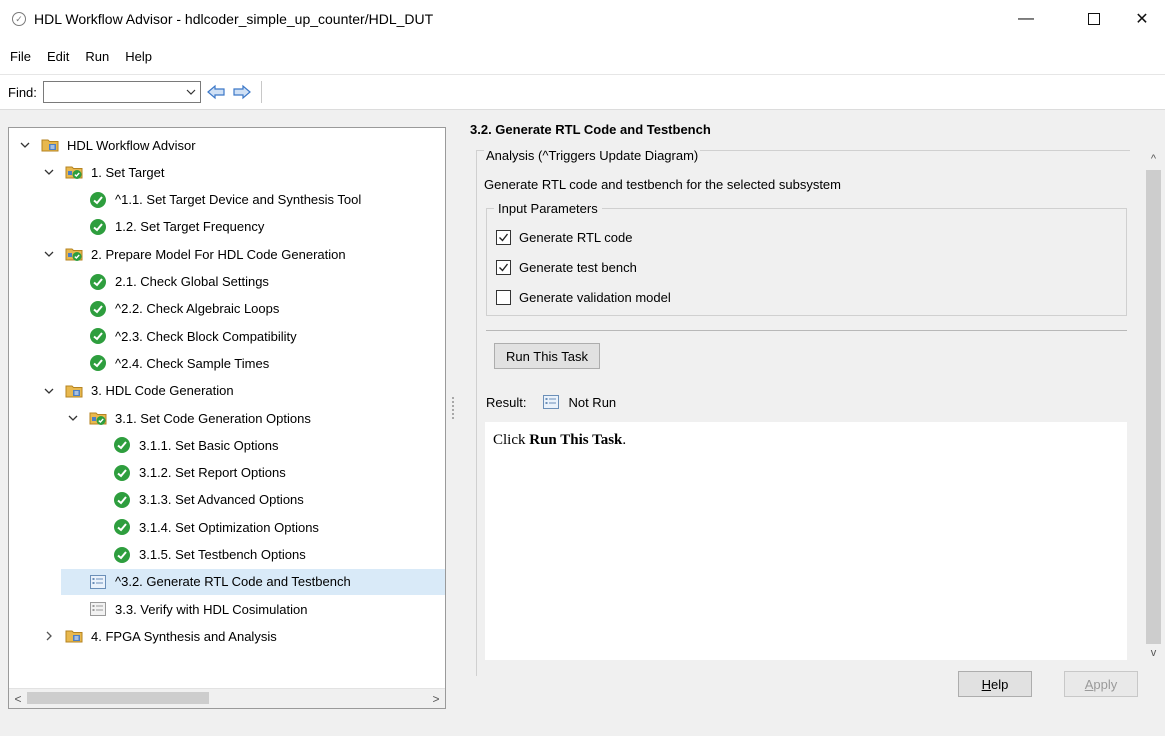  What do you see at coordinates (582, 92) in the screenshot?
I see `toolbar: Find:` at bounding box center [582, 92].